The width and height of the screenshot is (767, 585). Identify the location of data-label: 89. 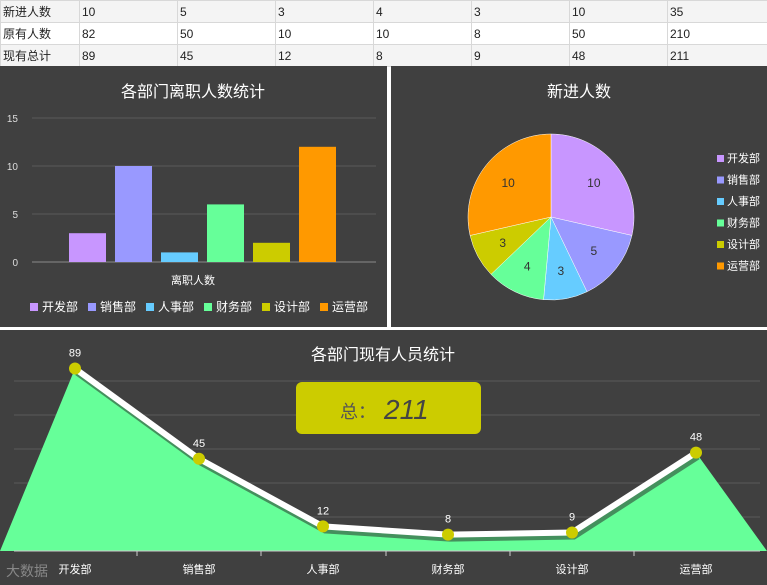
(75, 354).